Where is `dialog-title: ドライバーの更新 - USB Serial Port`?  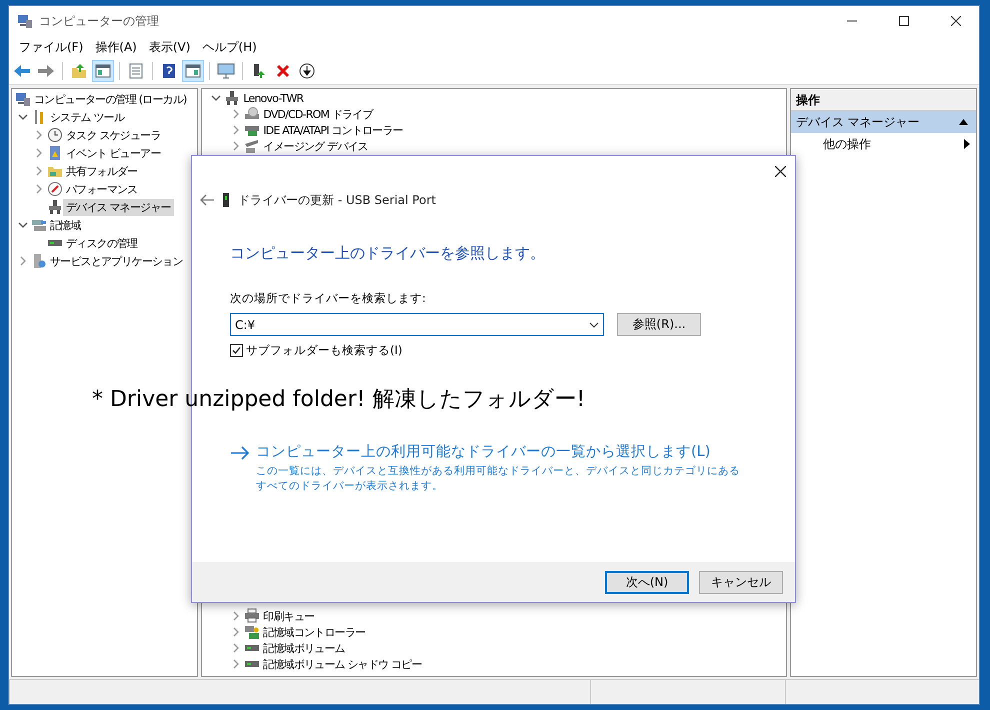 dialog-title: ドライバーの更新 - USB Serial Port is located at coordinates (337, 200).